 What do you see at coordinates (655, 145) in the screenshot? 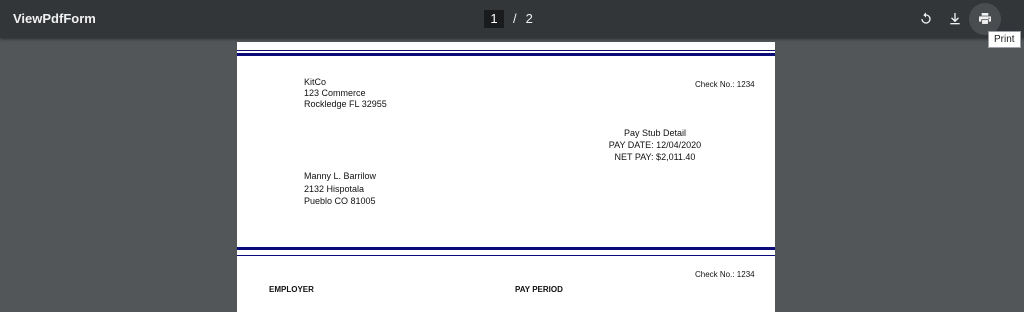
I see `pay-date: PAY DATE: 12/04/2020` at bounding box center [655, 145].